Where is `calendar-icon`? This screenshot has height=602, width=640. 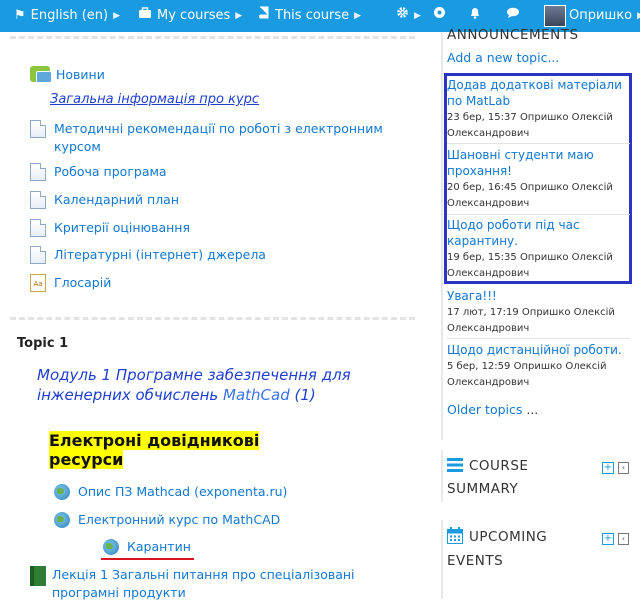 calendar-icon is located at coordinates (455, 539).